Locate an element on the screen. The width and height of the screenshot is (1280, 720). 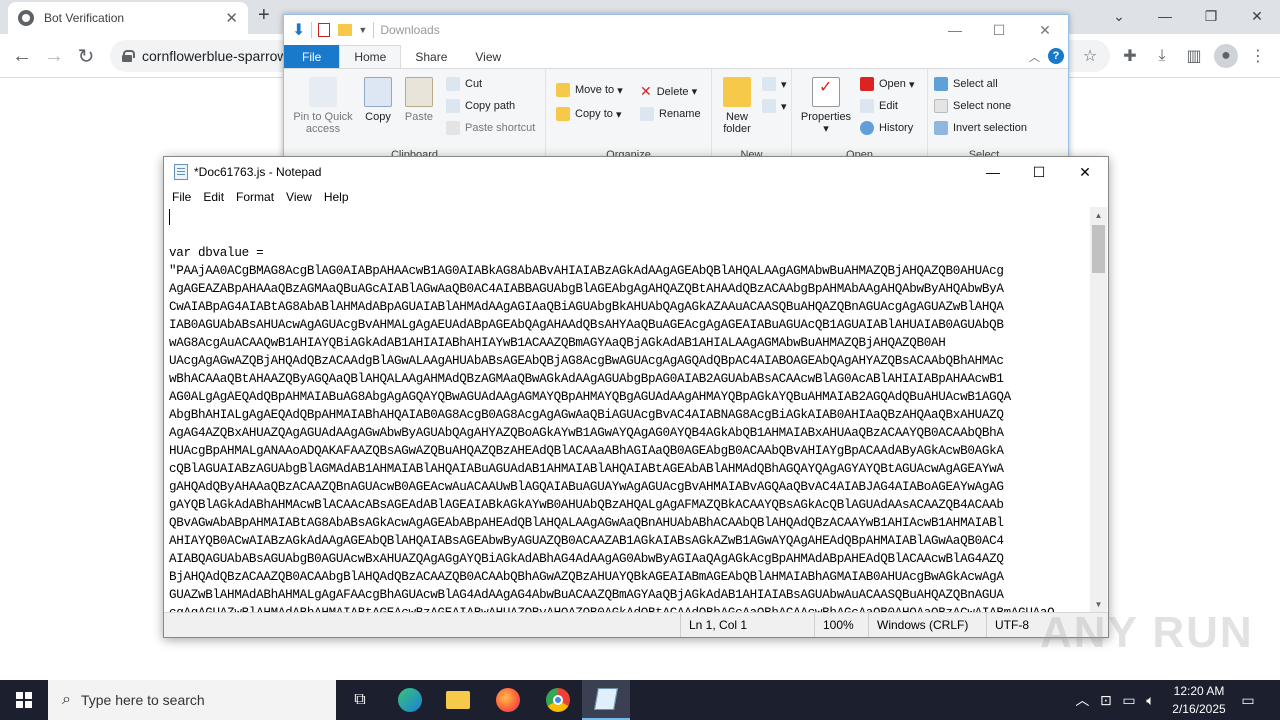
copy-to-button: Copy to ▾ is located at coordinates (589, 114).